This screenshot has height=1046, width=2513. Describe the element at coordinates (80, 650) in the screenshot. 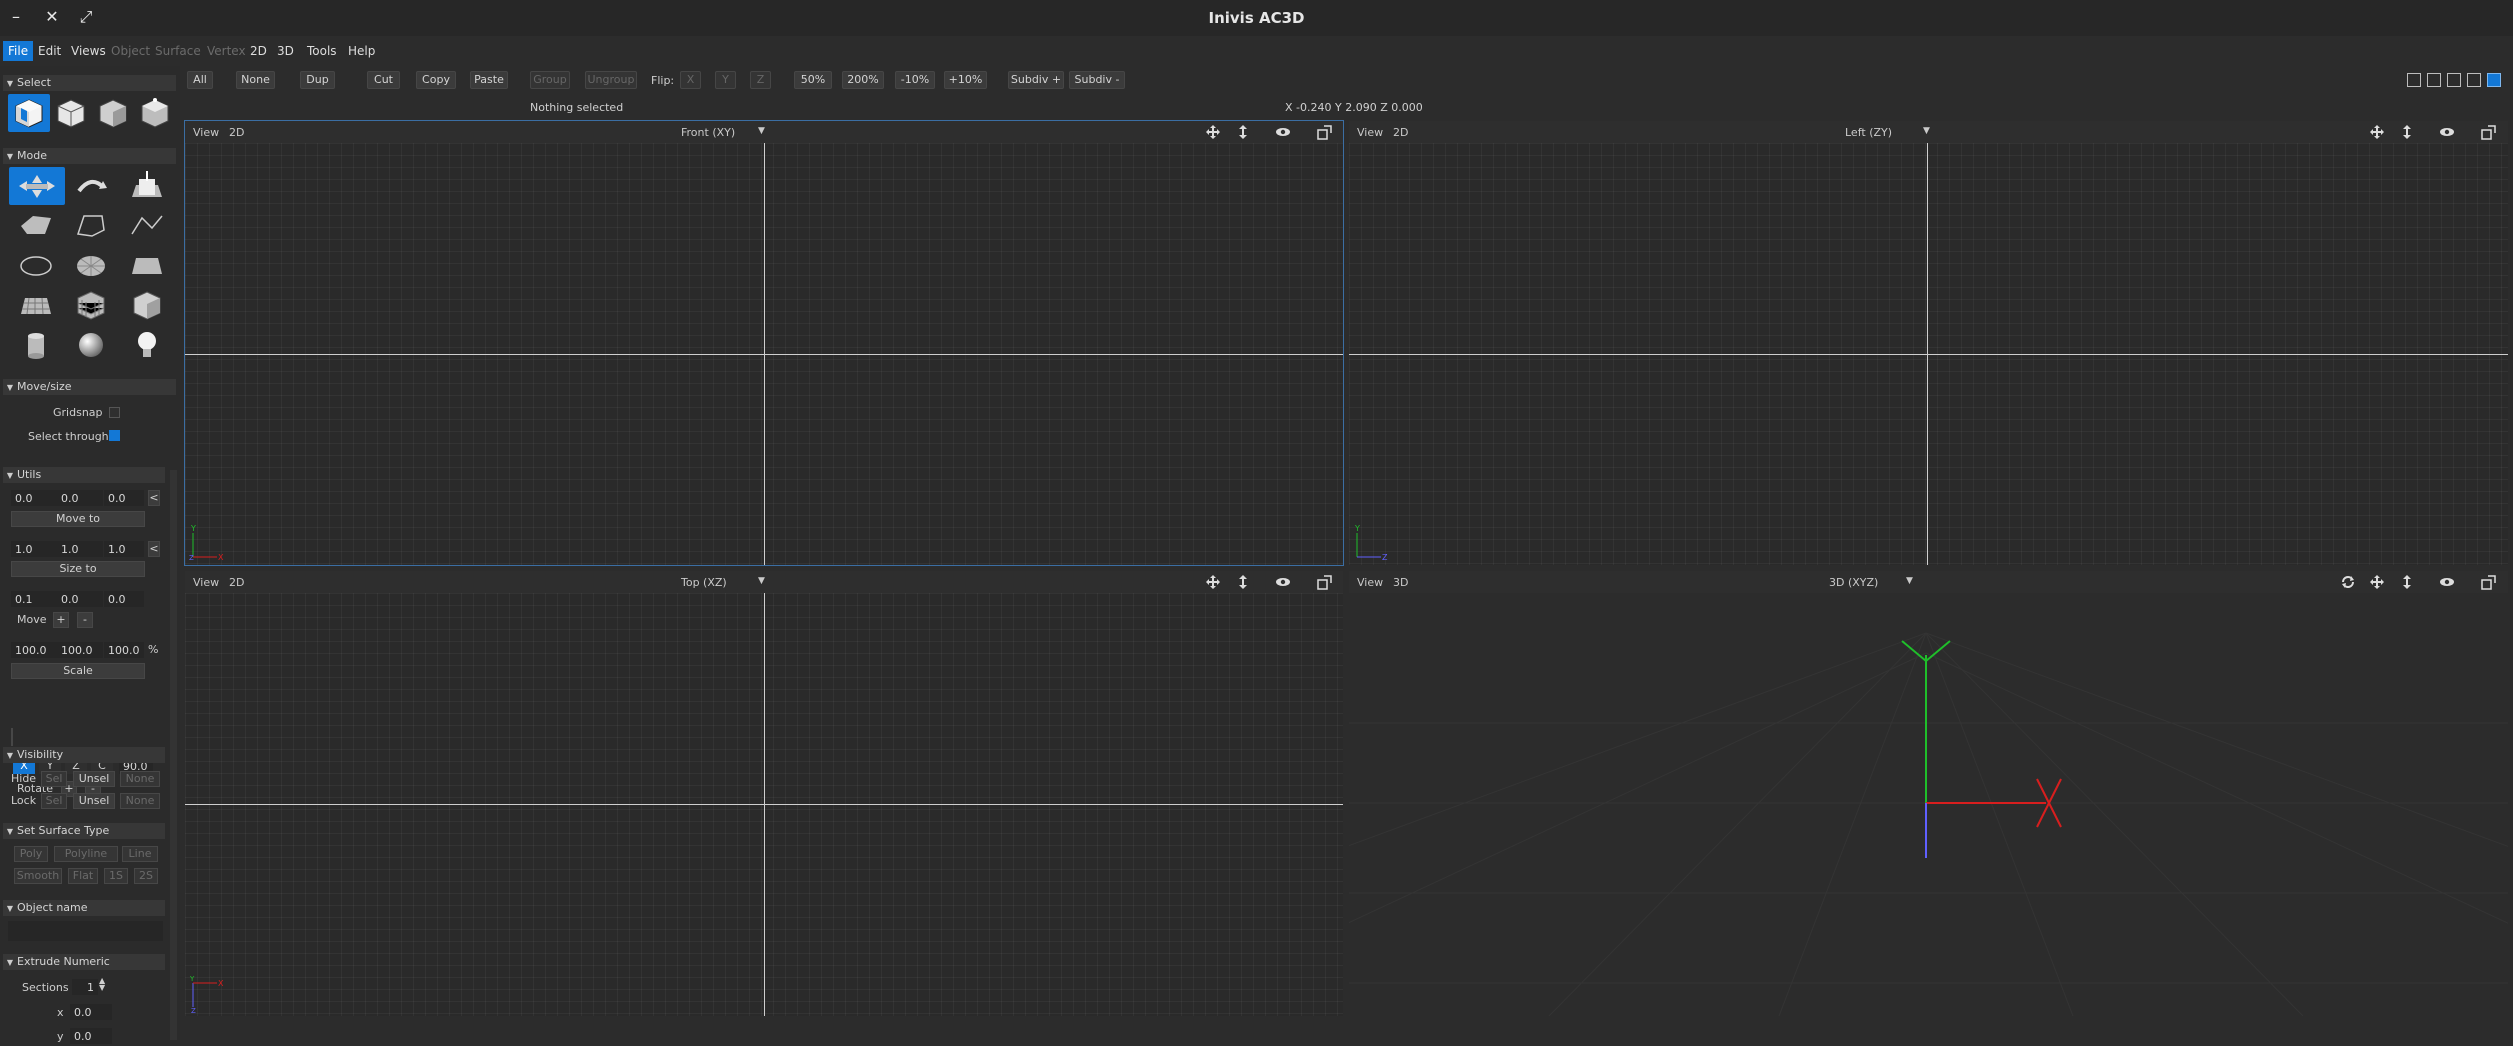

I see `scale-y-input: 100.0` at that location.